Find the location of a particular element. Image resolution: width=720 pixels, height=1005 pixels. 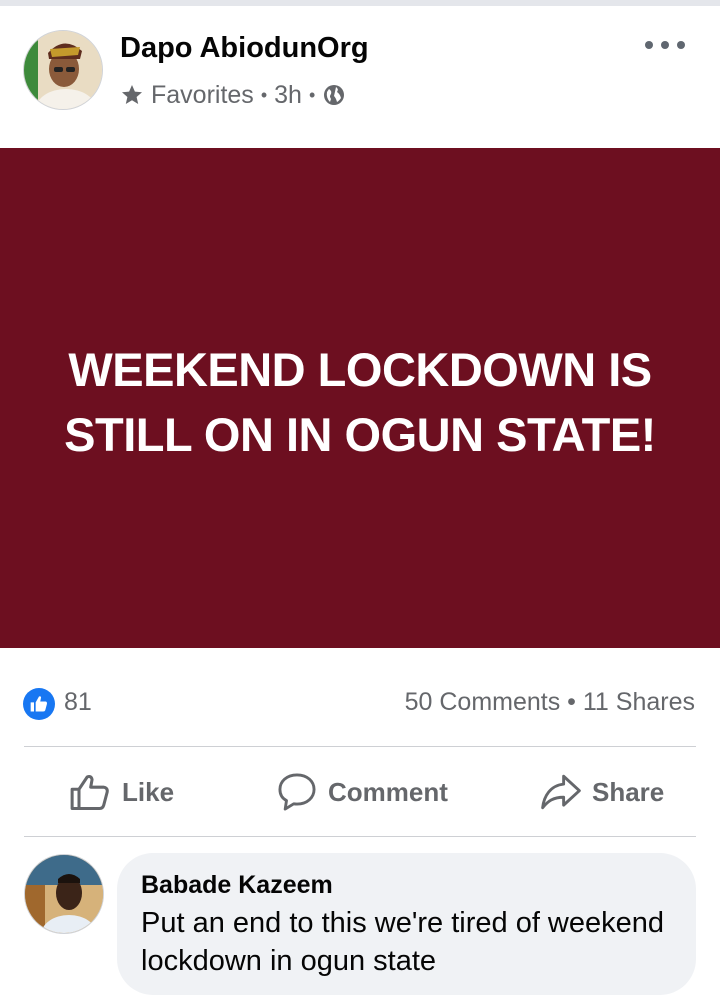

thumbs-up-icon is located at coordinates (89, 793).